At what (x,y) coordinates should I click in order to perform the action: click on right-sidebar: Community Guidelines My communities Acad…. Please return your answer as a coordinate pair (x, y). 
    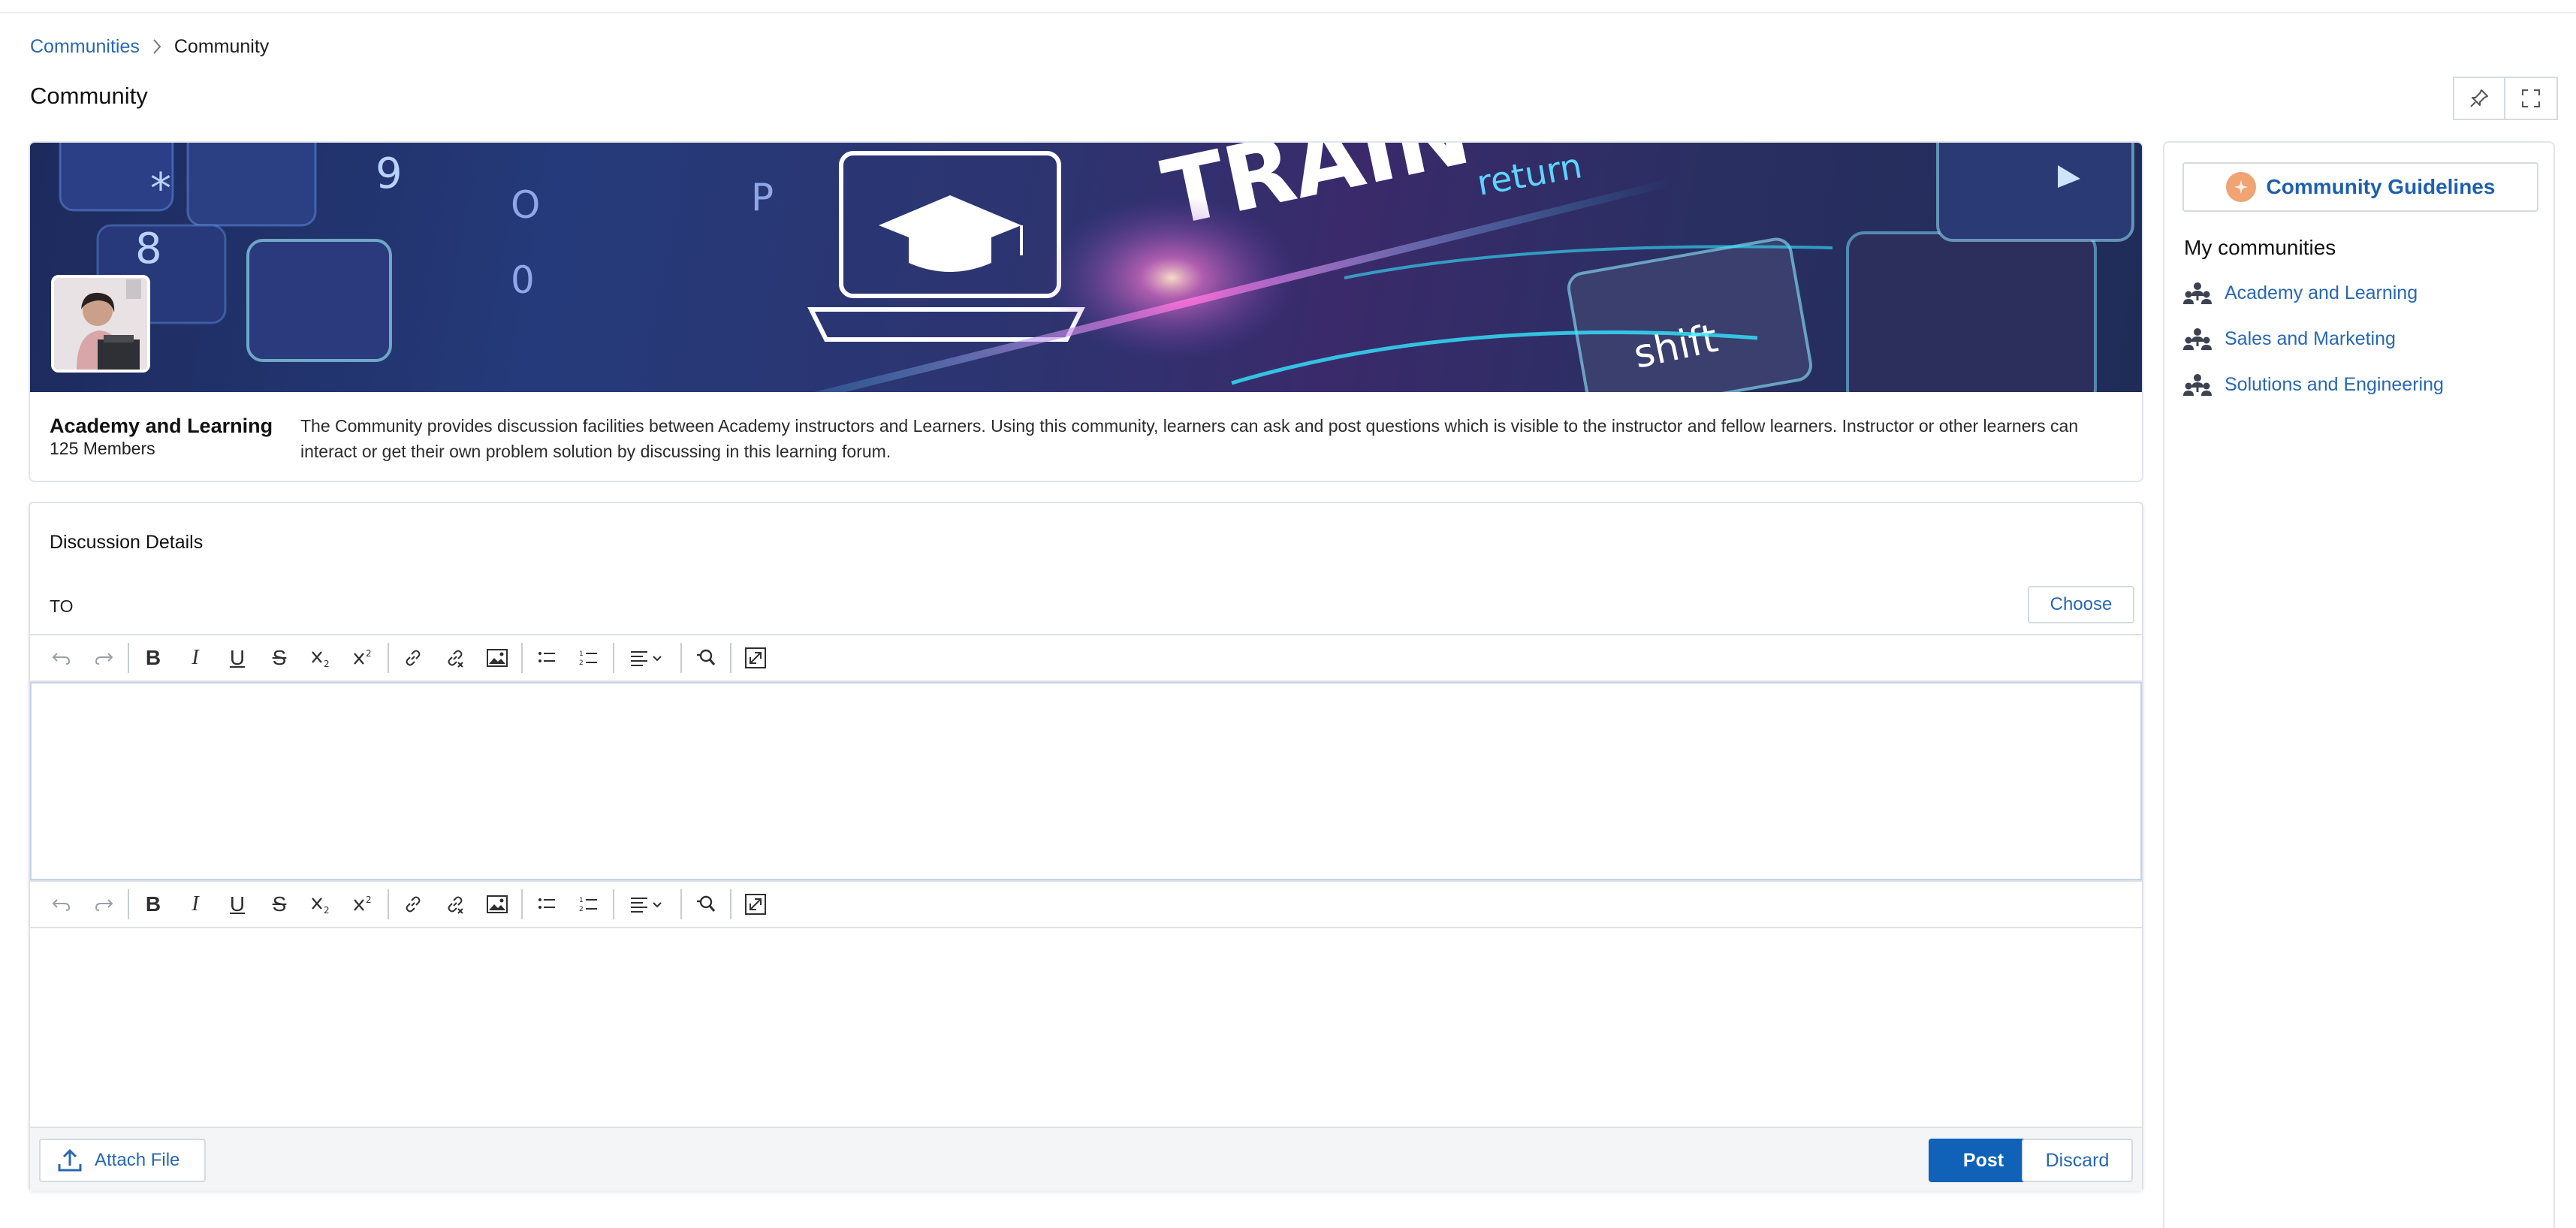
    Looking at the image, I should click on (2359, 684).